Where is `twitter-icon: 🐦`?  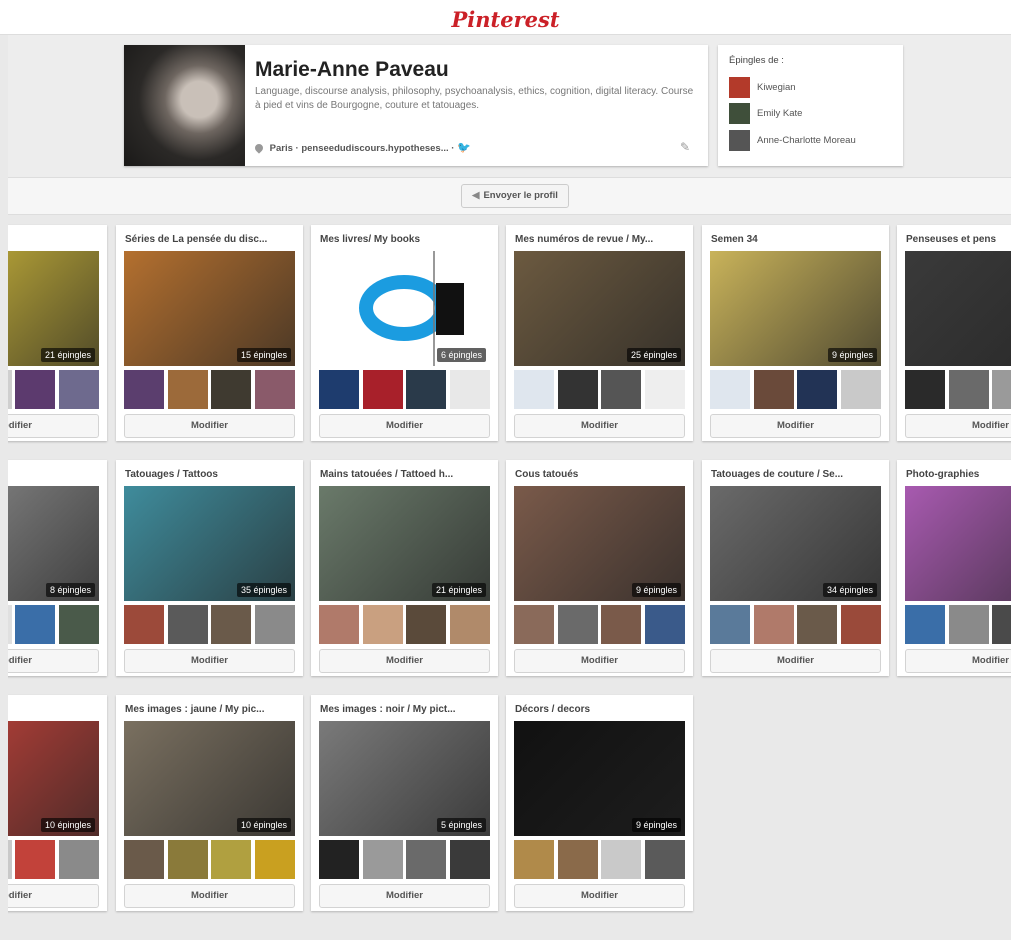
twitter-icon: 🐦 is located at coordinates (464, 148).